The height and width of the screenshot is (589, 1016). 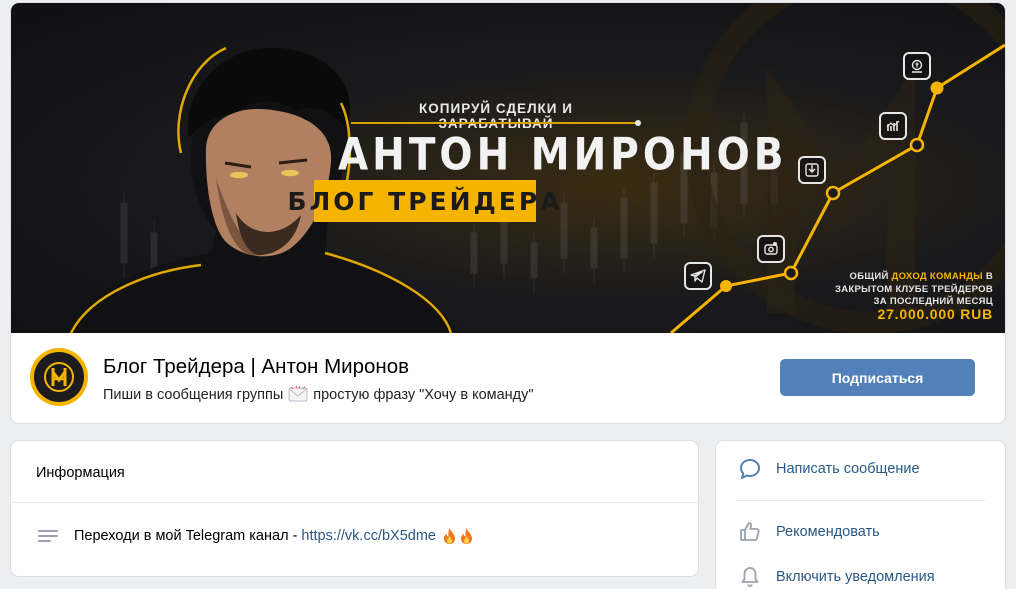 What do you see at coordinates (877, 377) in the screenshot?
I see `subscribe-button: Подписаться` at bounding box center [877, 377].